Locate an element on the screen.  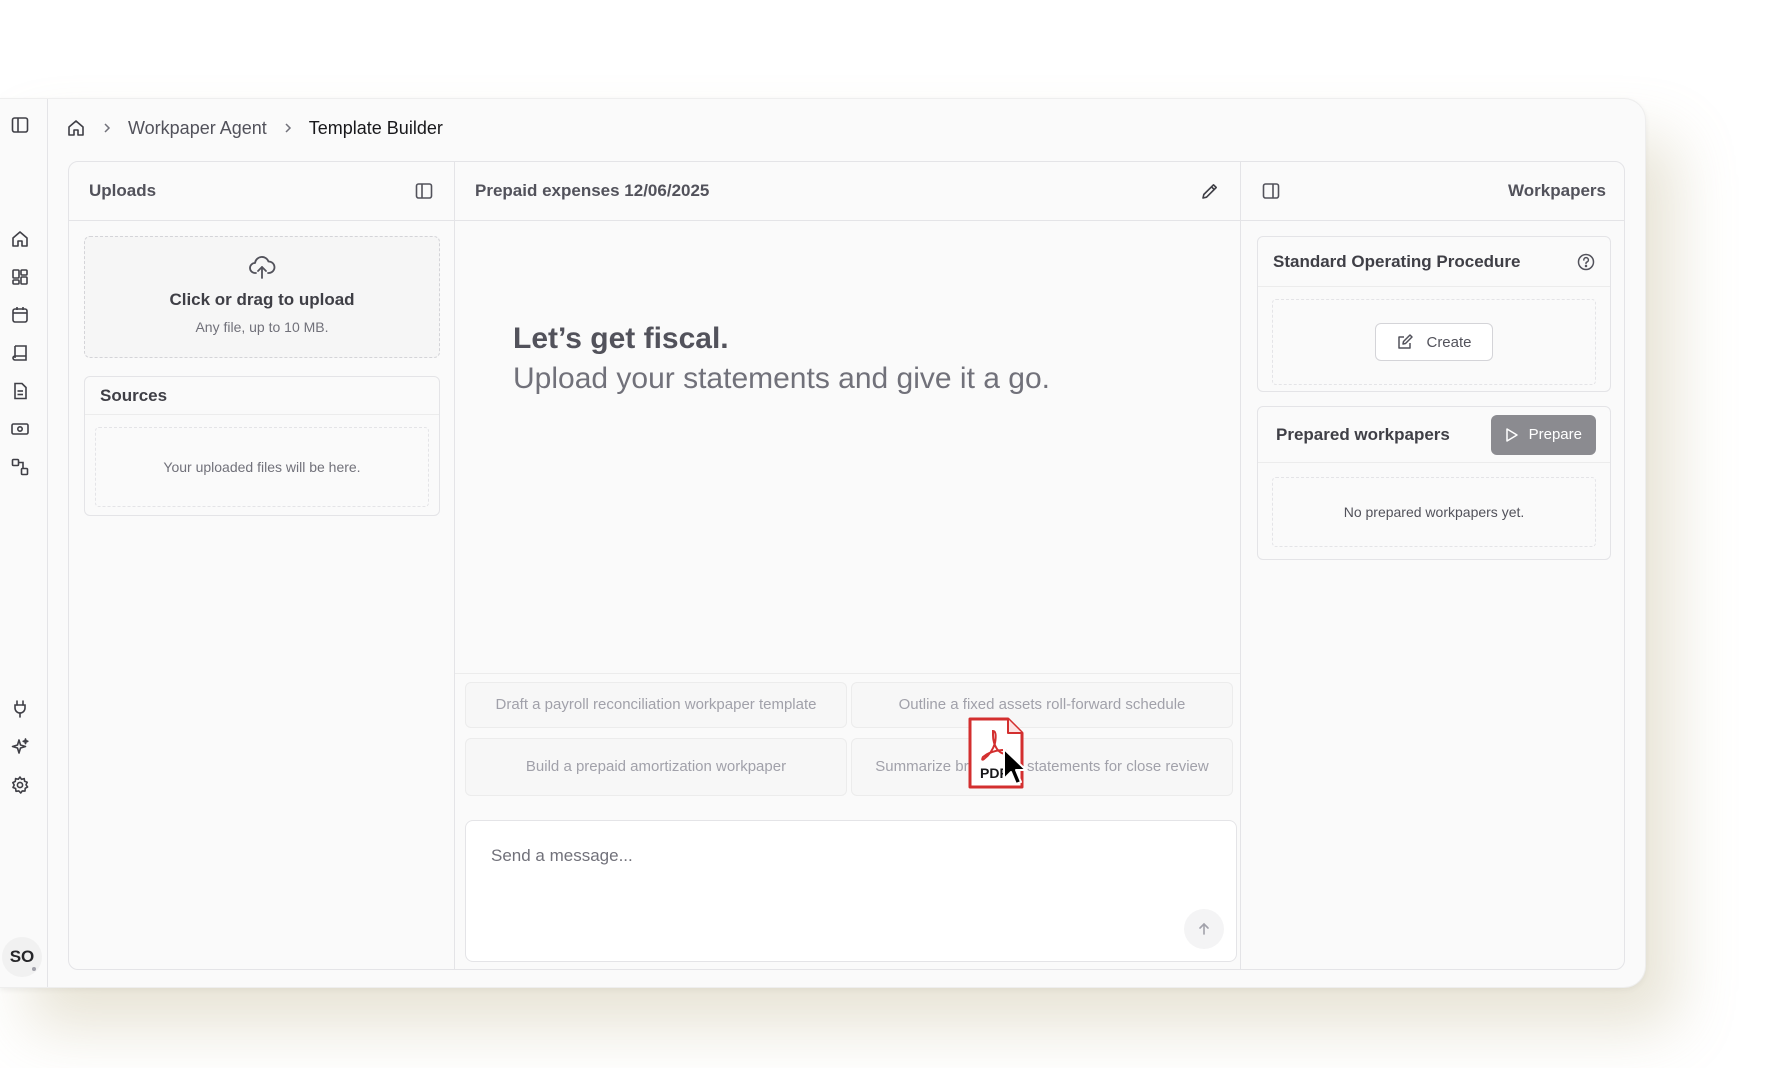
book-icon is located at coordinates (20, 353).